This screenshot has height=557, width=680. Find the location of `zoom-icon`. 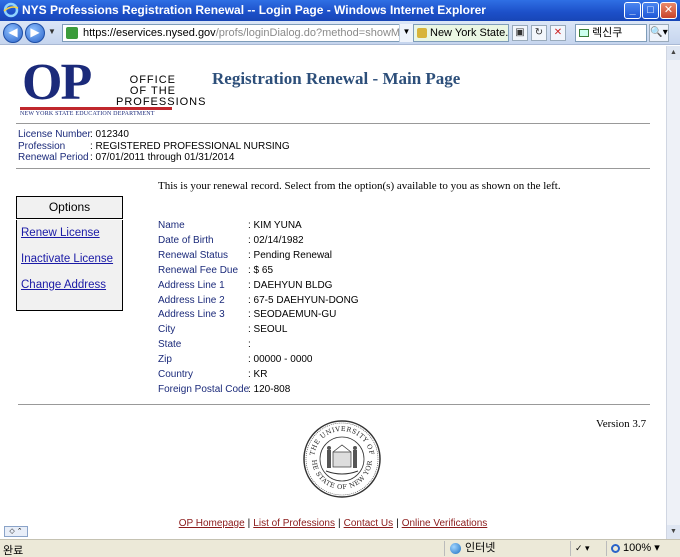

zoom-icon is located at coordinates (615, 548).